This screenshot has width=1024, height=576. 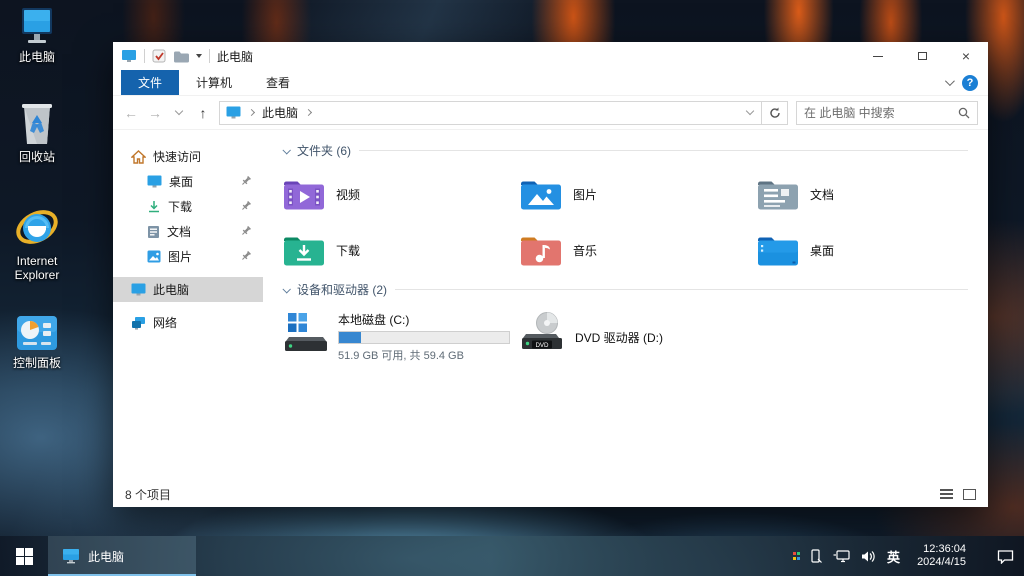 I want to click on desktop-icon-recycle-bin: 回收站, so click(x=37, y=133).